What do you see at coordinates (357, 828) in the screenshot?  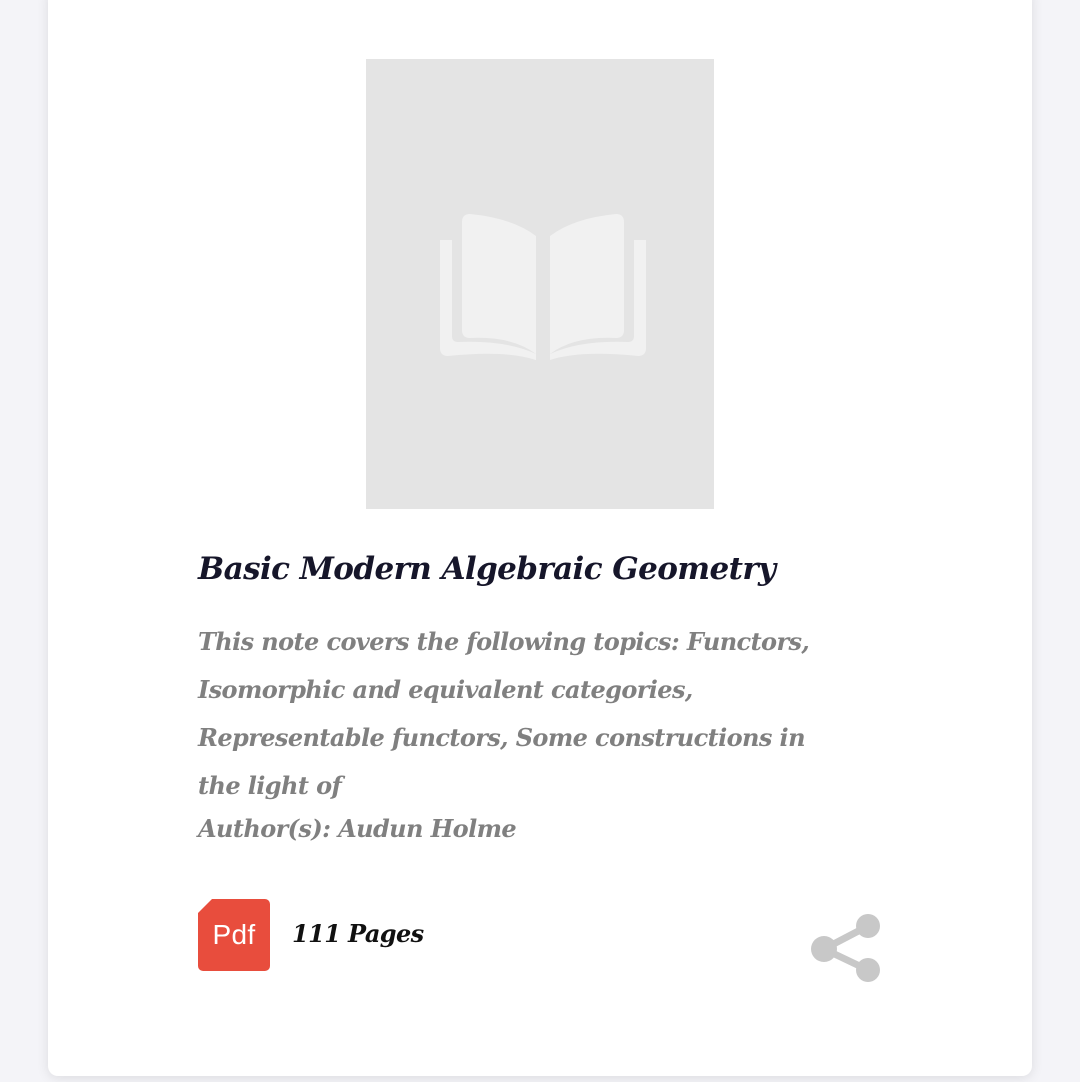 I see `book-author: Author(s): Audun Holme` at bounding box center [357, 828].